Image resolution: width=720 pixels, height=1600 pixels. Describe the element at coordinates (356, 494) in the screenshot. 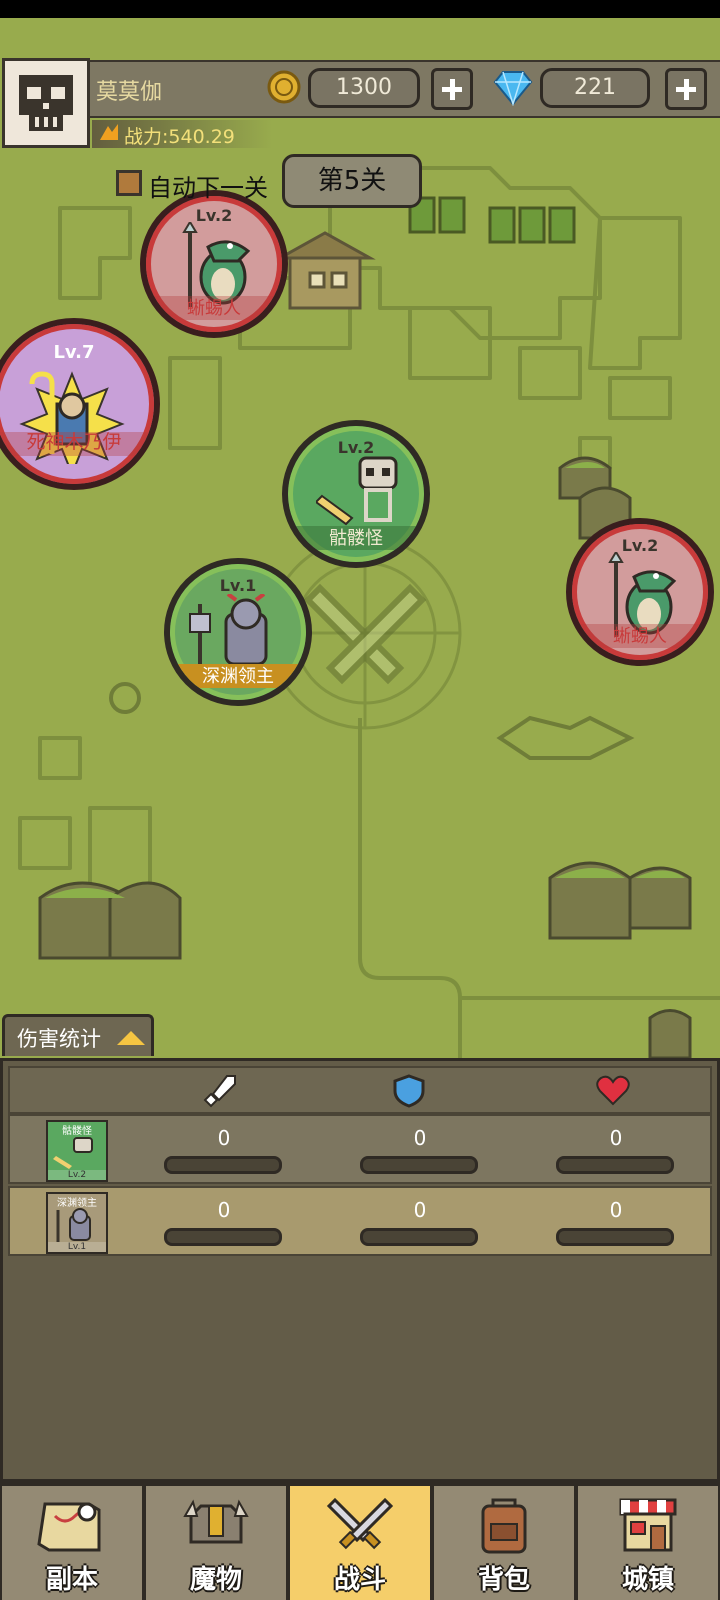

I see `monster-skeleton: Lv.2 骷髅怪` at that location.